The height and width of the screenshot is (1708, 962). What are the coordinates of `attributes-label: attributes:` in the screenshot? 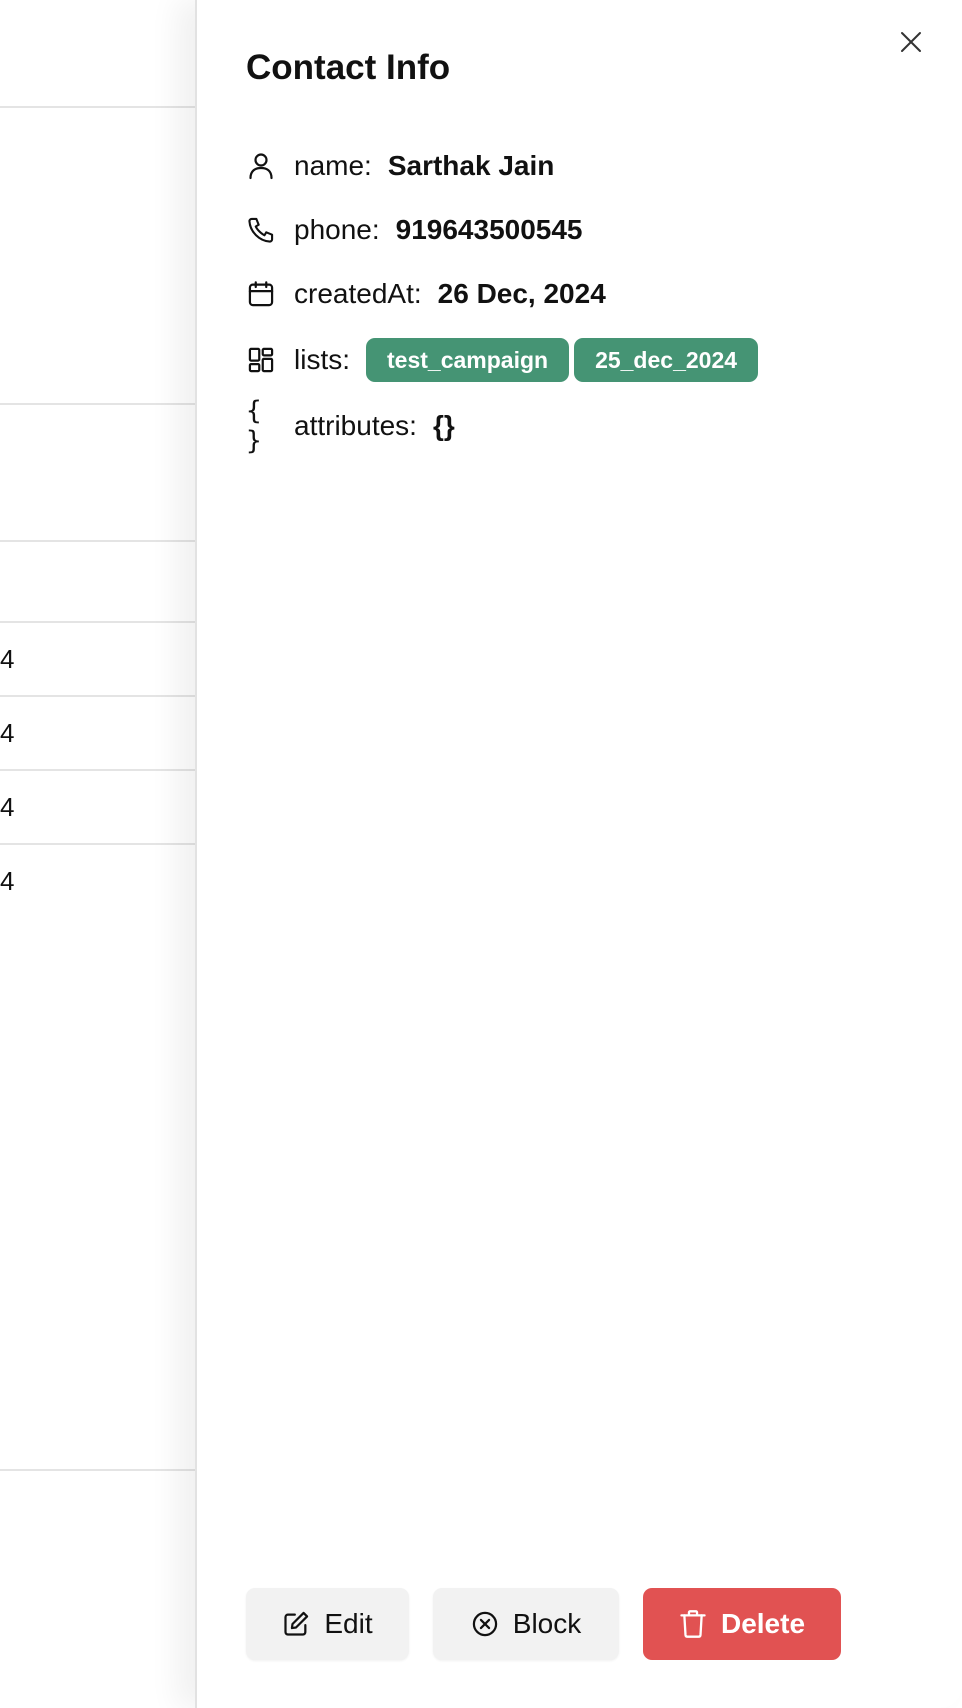 It's located at (355, 425).